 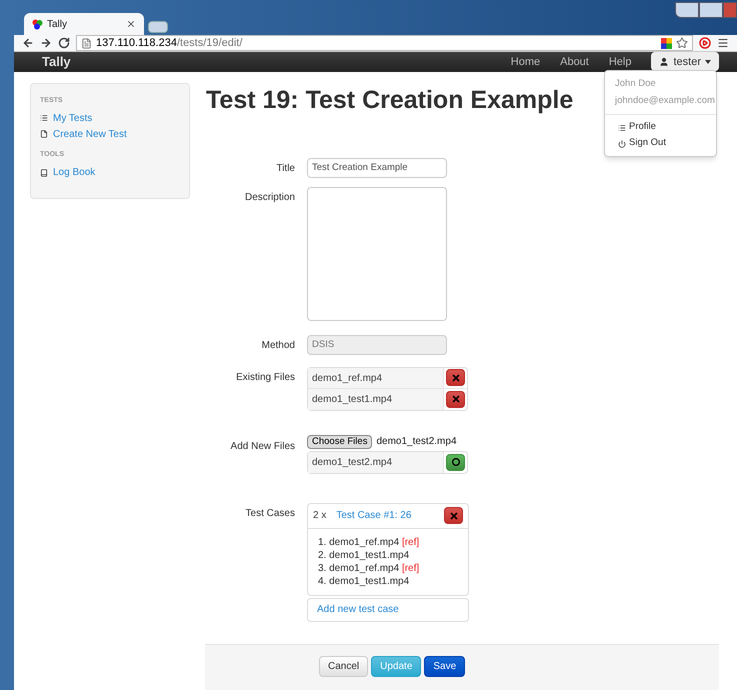 I want to click on nav-link: Home, so click(x=525, y=62).